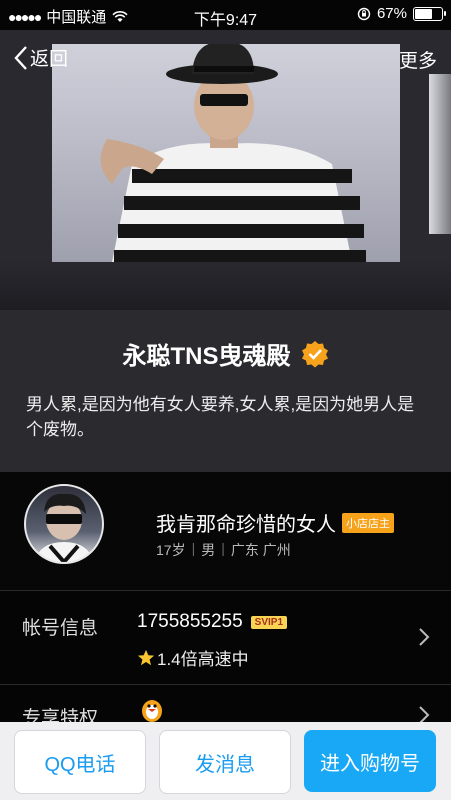 Image resolution: width=451 pixels, height=800 pixels. I want to click on back-label: 返回, so click(49, 59).